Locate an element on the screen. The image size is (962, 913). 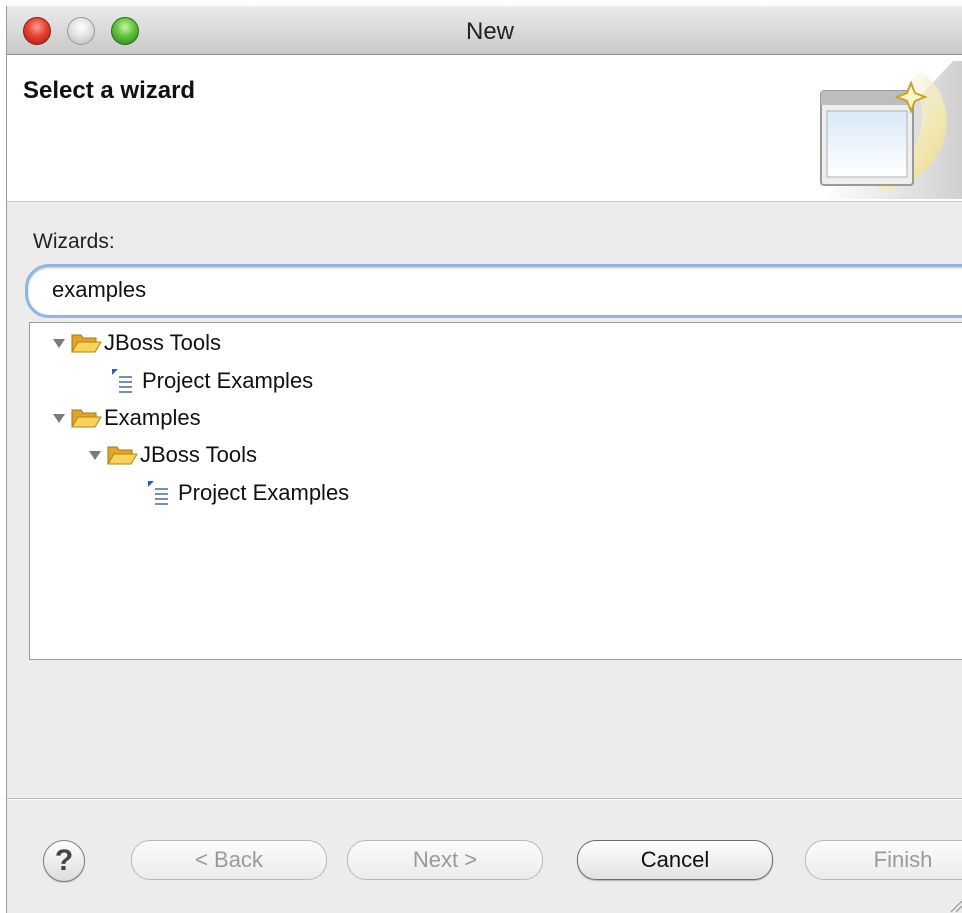
tree-node-project-examples: Project Examples is located at coordinates (211, 381).